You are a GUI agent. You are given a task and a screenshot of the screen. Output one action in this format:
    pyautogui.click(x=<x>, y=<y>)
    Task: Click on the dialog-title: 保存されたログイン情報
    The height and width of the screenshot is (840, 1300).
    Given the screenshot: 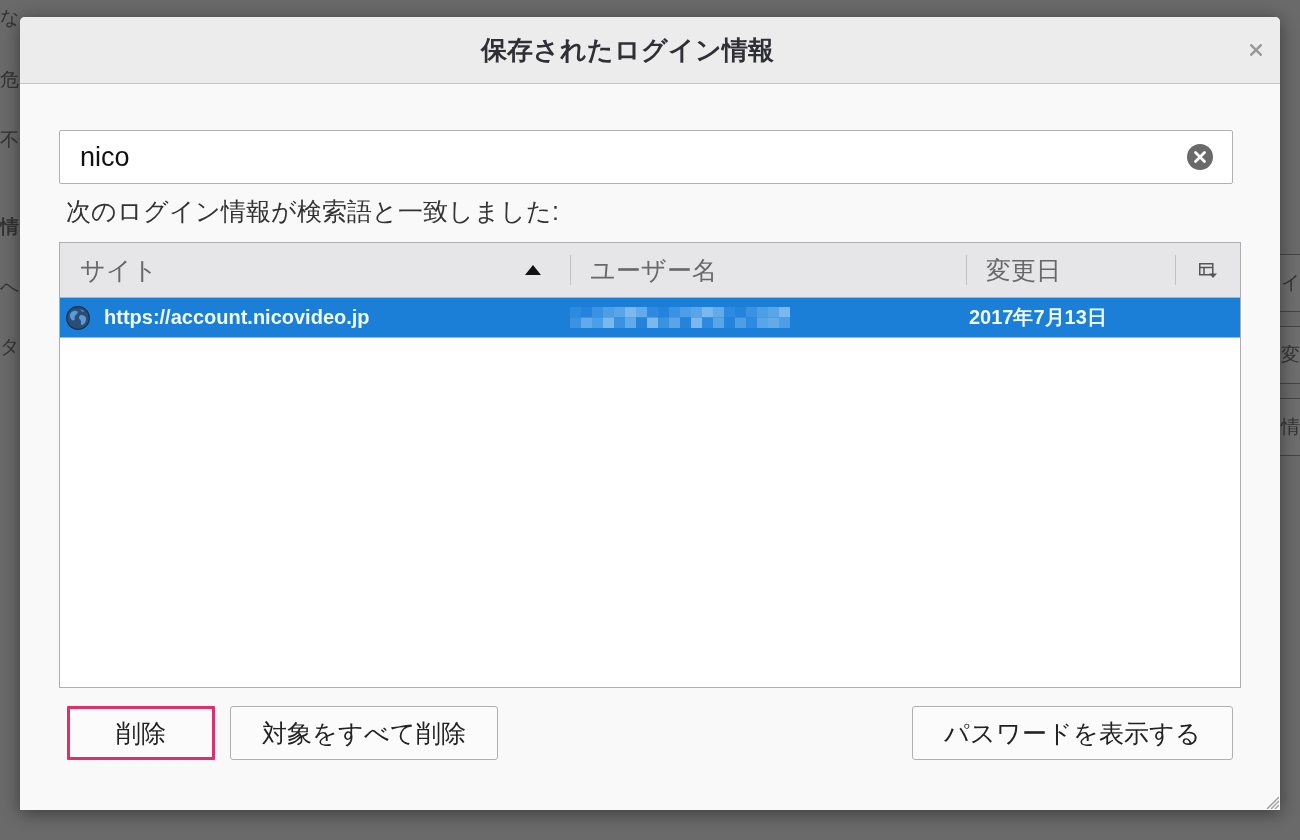 What is the action you would take?
    pyautogui.click(x=627, y=50)
    